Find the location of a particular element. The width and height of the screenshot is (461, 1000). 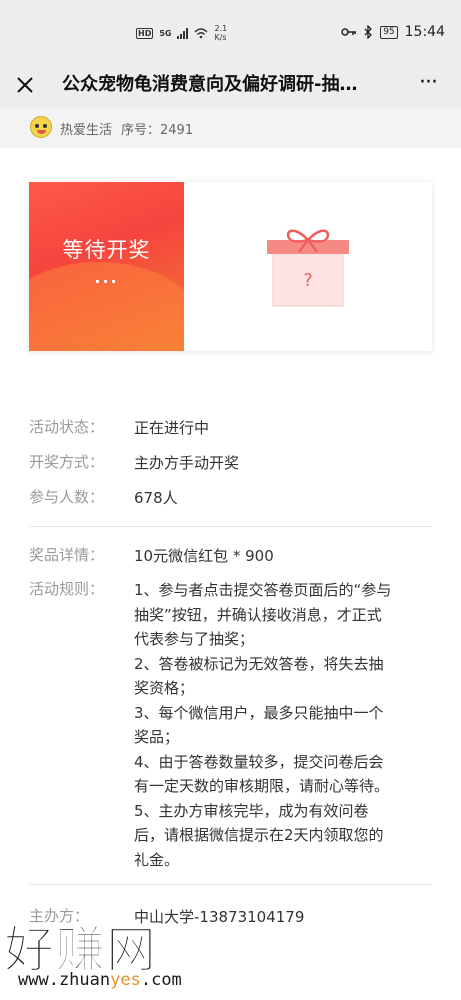

rules-line: 有一定天数的审核期限，请耐心等待。 is located at coordinates (262, 786).